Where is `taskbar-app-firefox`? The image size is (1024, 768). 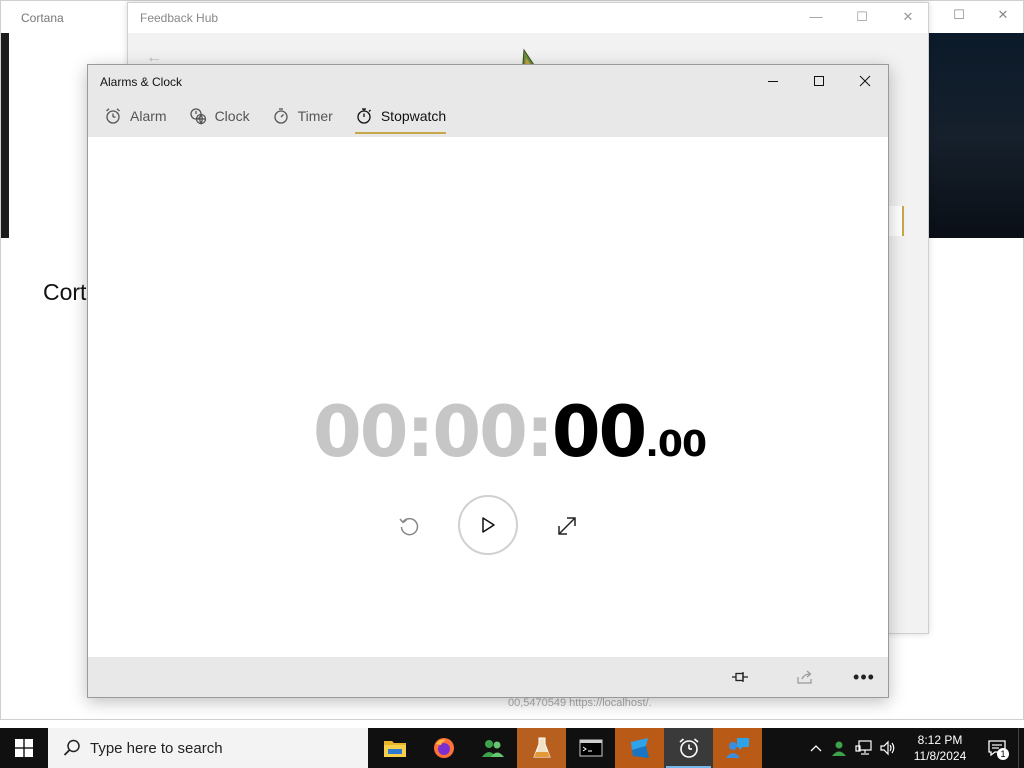 taskbar-app-firefox is located at coordinates (443, 748).